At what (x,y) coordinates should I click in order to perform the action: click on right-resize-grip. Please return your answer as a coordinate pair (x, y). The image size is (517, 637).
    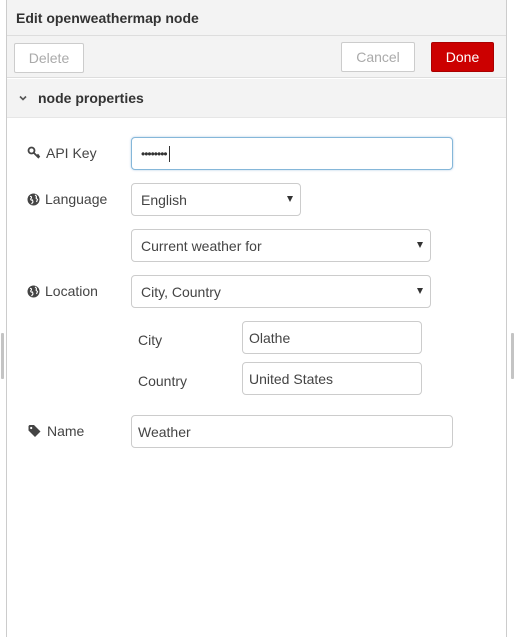
    Looking at the image, I should click on (512, 356).